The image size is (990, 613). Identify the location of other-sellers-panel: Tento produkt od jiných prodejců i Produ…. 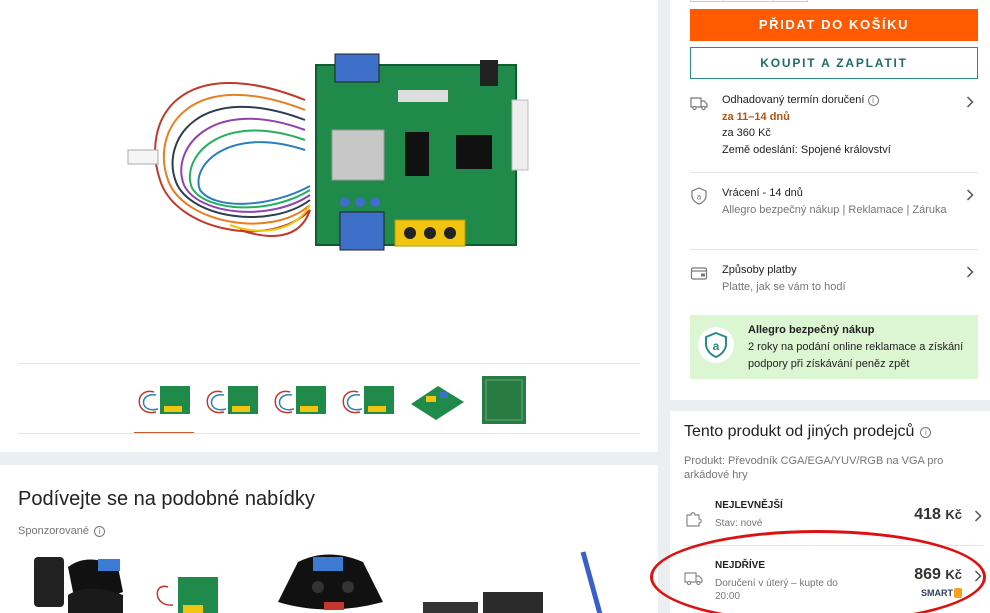
(830, 512).